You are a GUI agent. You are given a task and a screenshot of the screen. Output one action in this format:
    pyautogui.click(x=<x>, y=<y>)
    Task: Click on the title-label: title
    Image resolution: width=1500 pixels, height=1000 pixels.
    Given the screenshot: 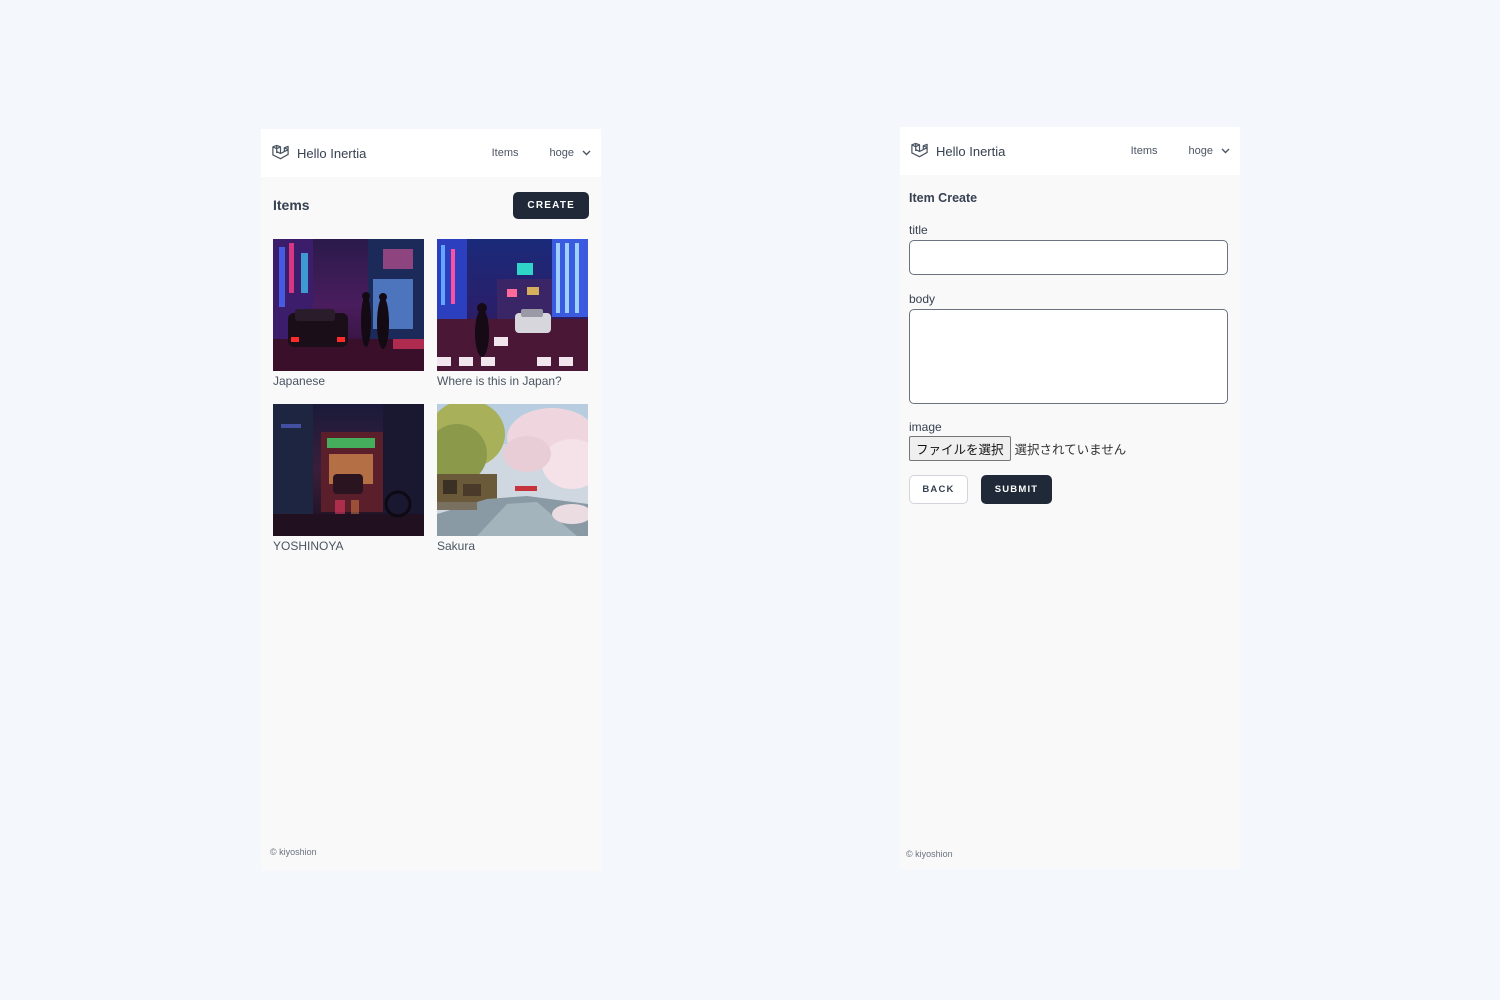 What is the action you would take?
    pyautogui.click(x=918, y=230)
    